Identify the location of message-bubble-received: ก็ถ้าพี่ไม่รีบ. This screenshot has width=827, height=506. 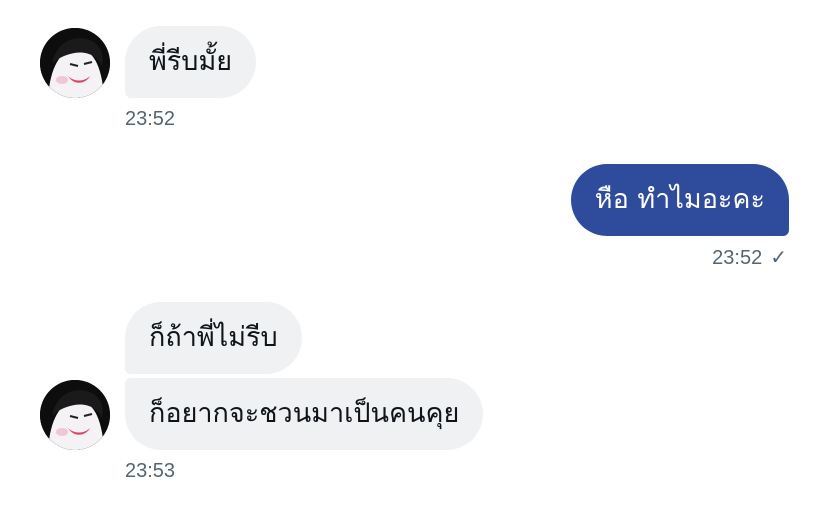
(213, 338).